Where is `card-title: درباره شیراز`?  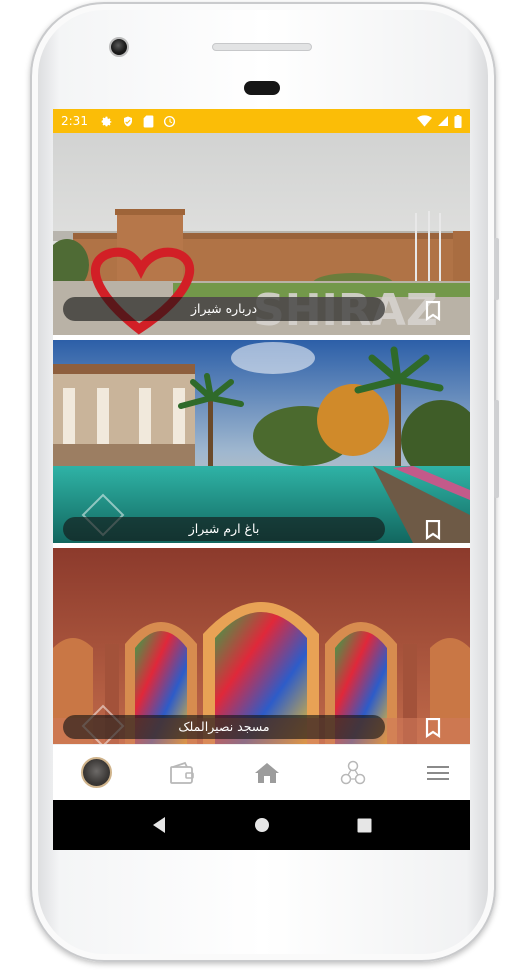
card-title: درباره شیراز is located at coordinates (224, 309).